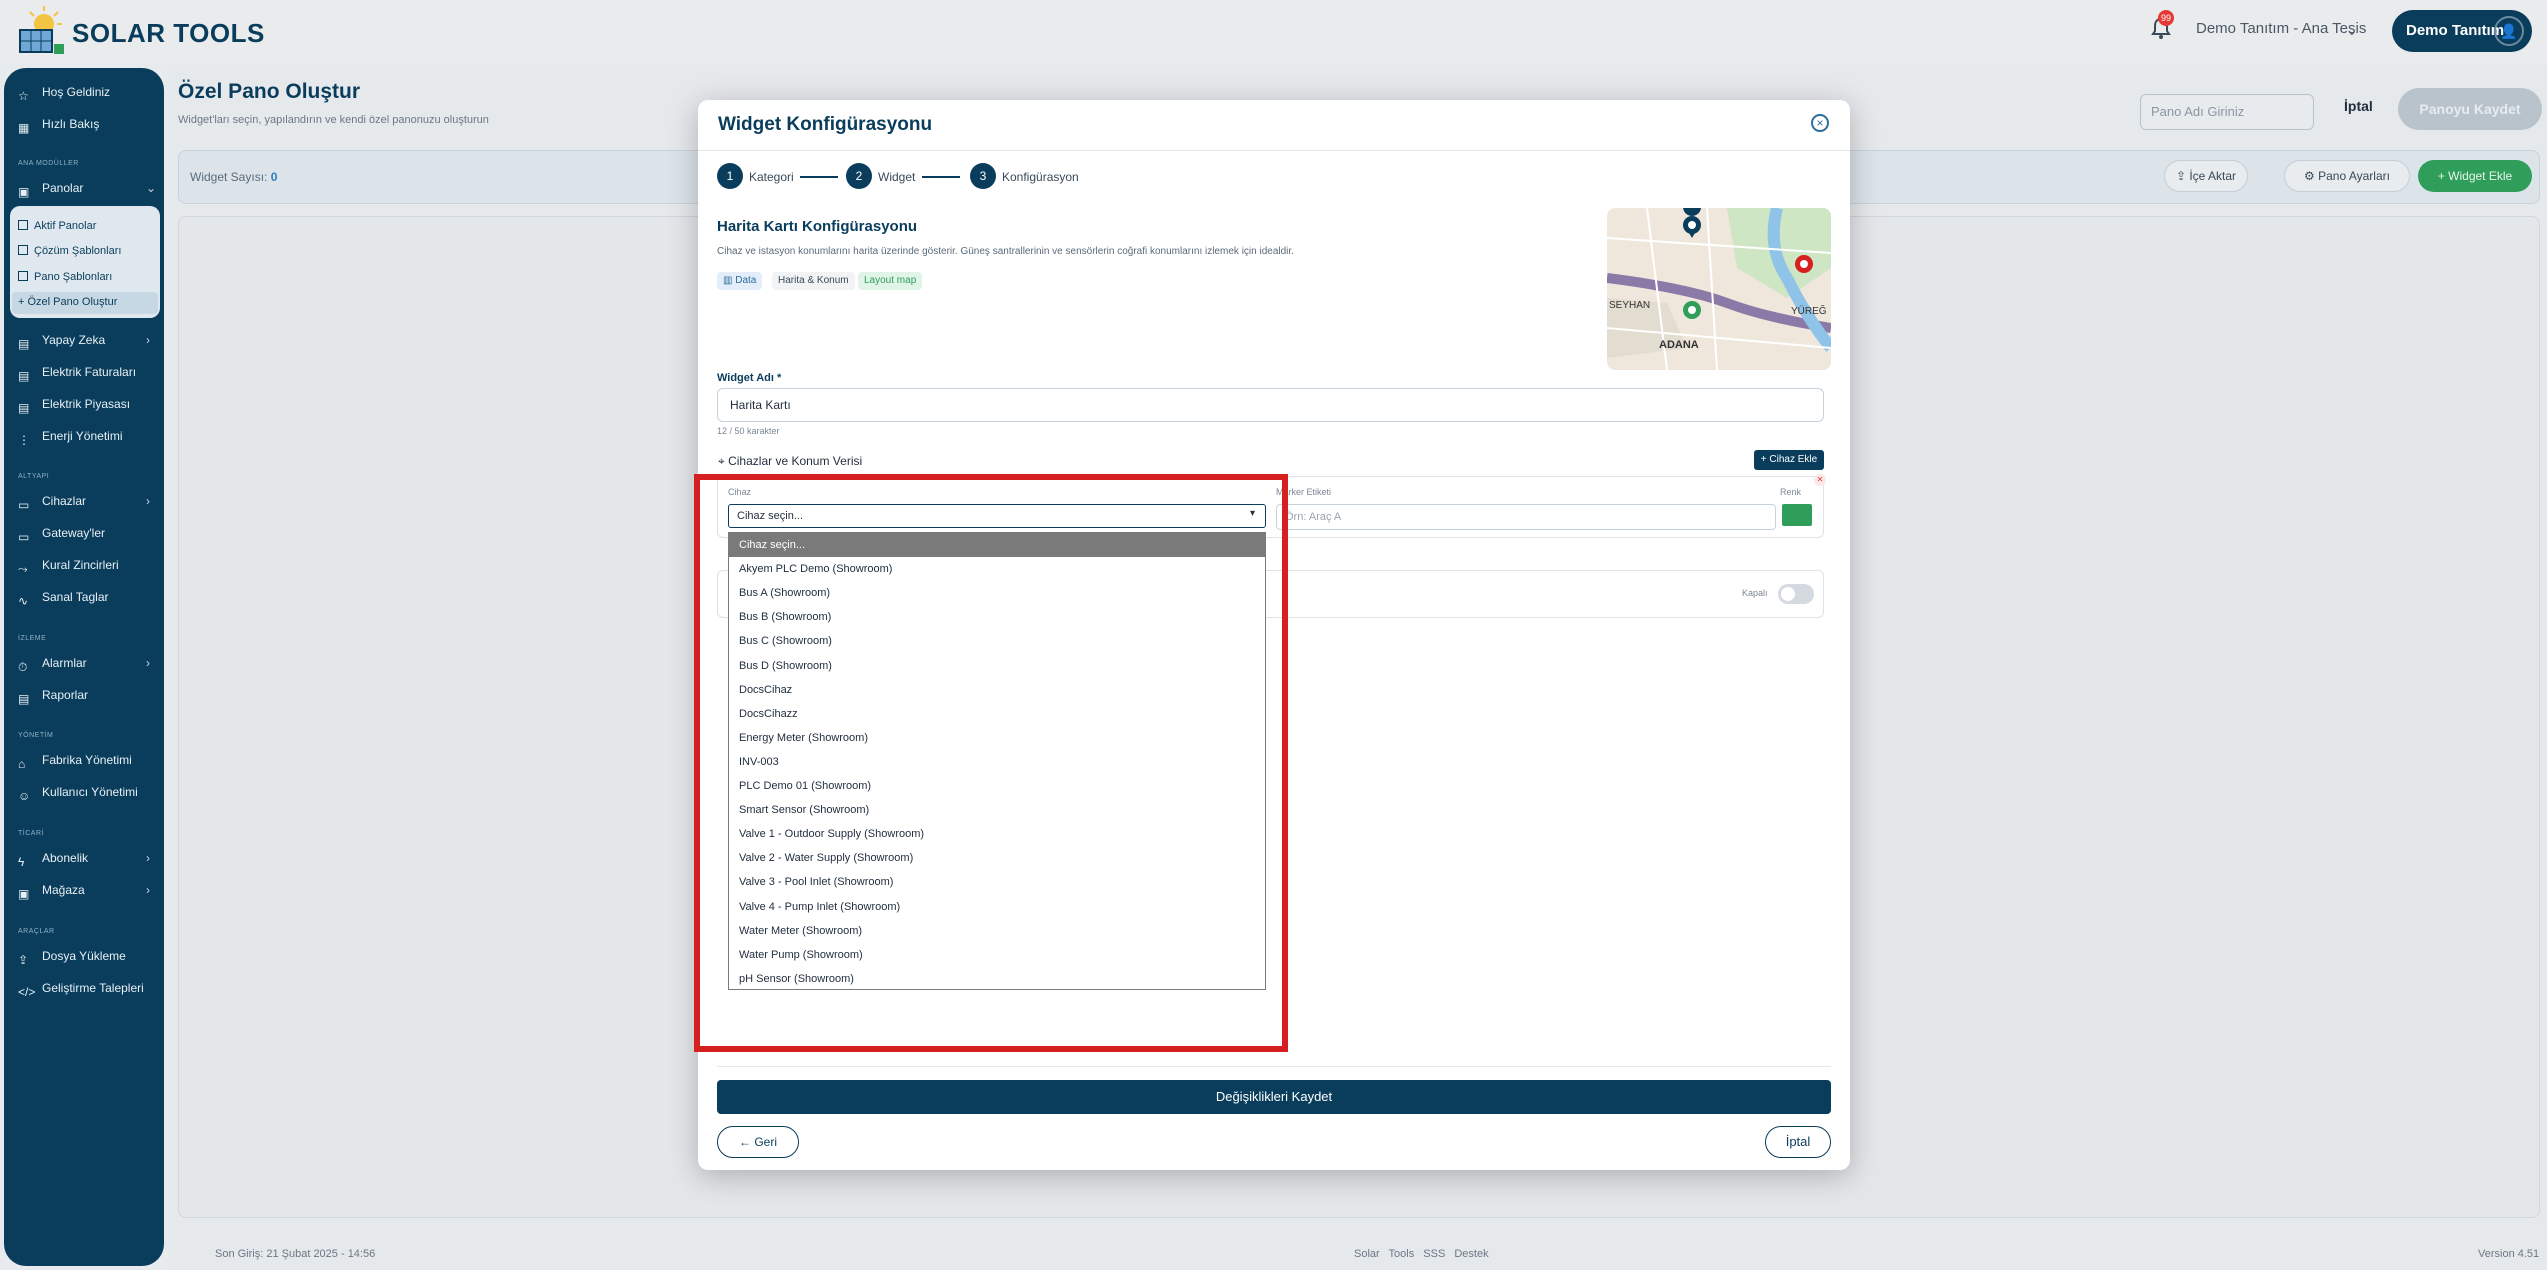 This screenshot has height=1270, width=2547. I want to click on code-icon: </>, so click(27, 992).